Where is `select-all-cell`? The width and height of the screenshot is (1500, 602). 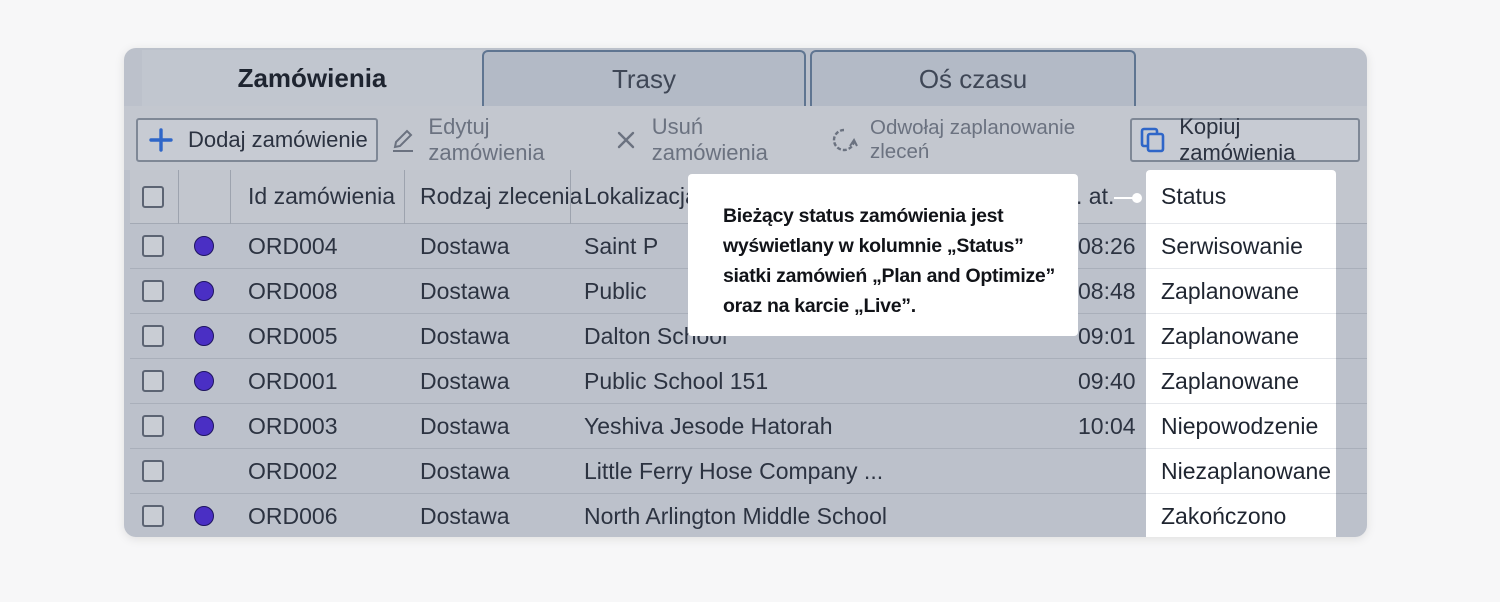 select-all-cell is located at coordinates (153, 196).